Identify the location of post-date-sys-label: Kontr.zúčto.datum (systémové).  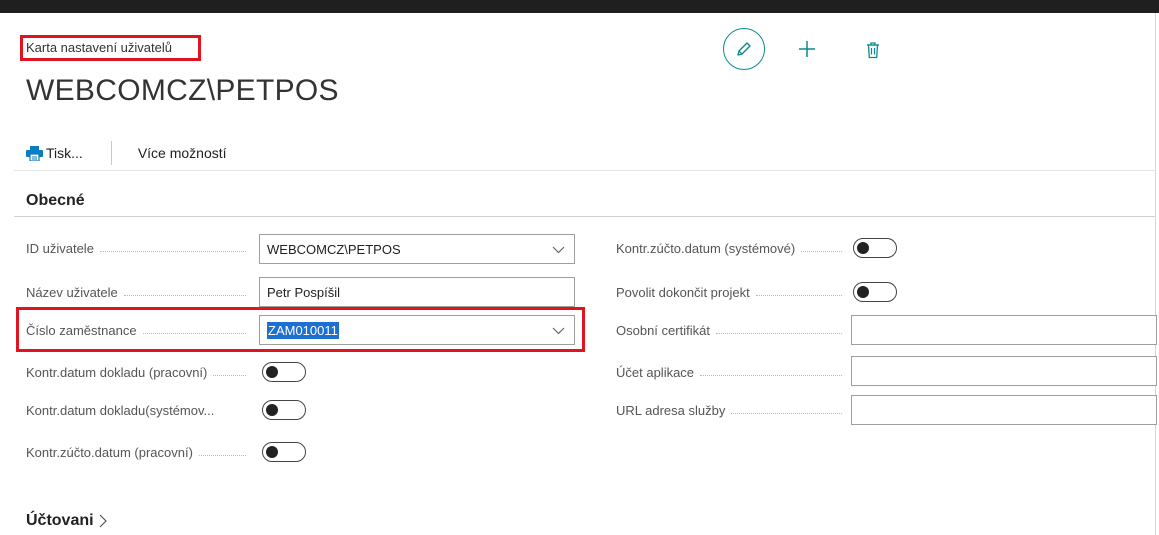
(732, 248).